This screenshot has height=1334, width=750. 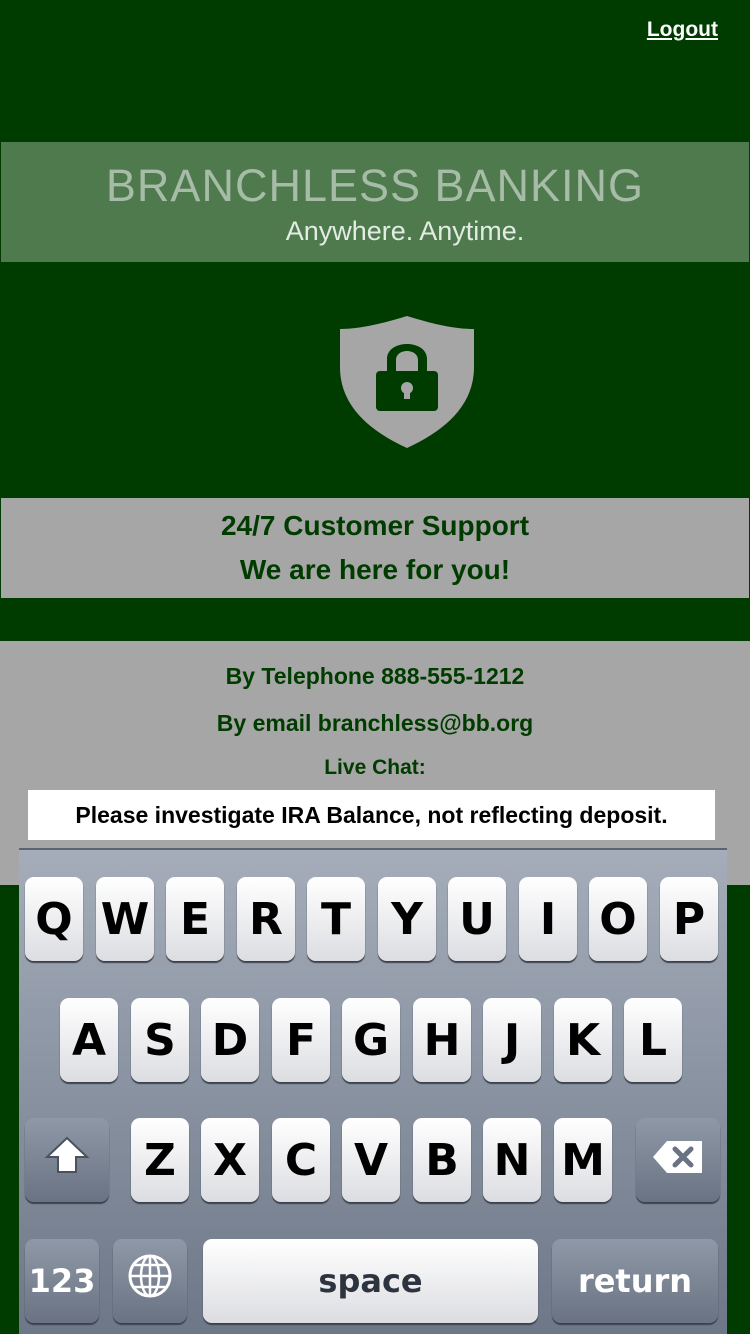 What do you see at coordinates (125, 919) in the screenshot?
I see `key-w: W` at bounding box center [125, 919].